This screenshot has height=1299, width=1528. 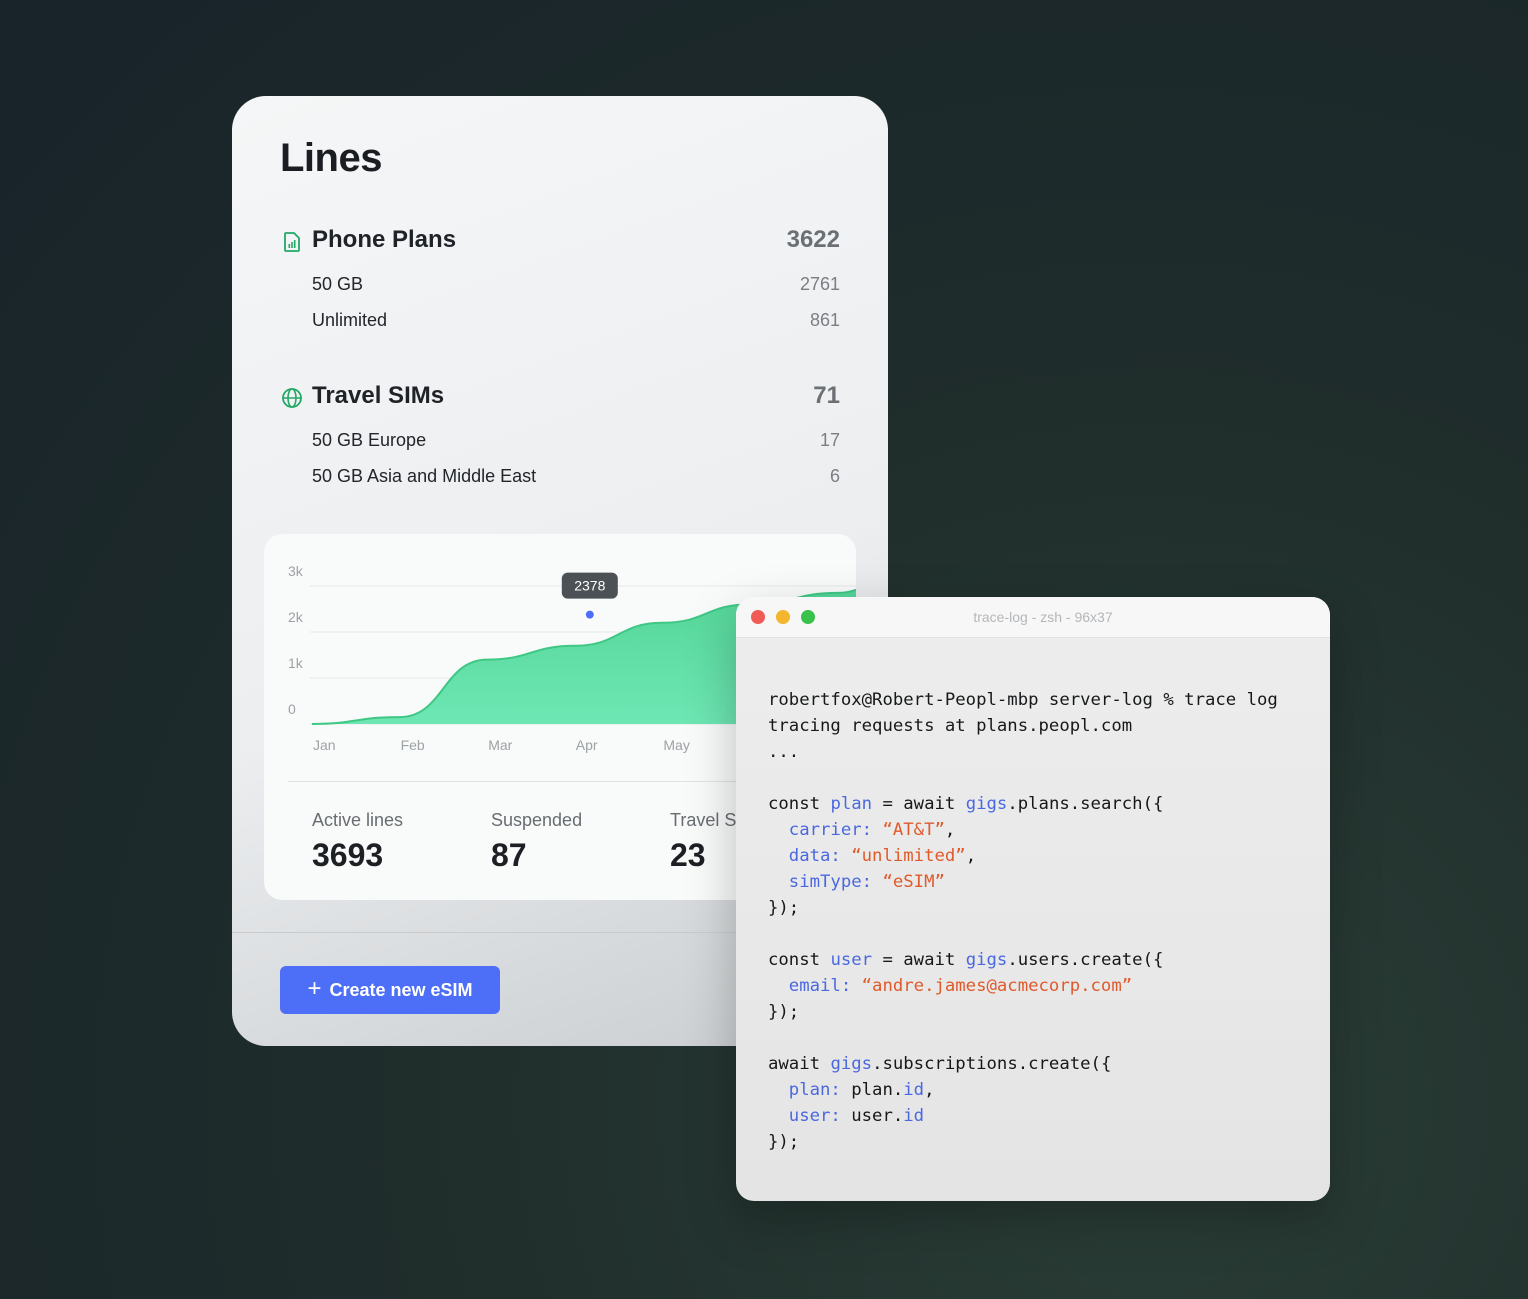 What do you see at coordinates (378, 395) in the screenshot?
I see `travel-sims-label: Travel SIMs` at bounding box center [378, 395].